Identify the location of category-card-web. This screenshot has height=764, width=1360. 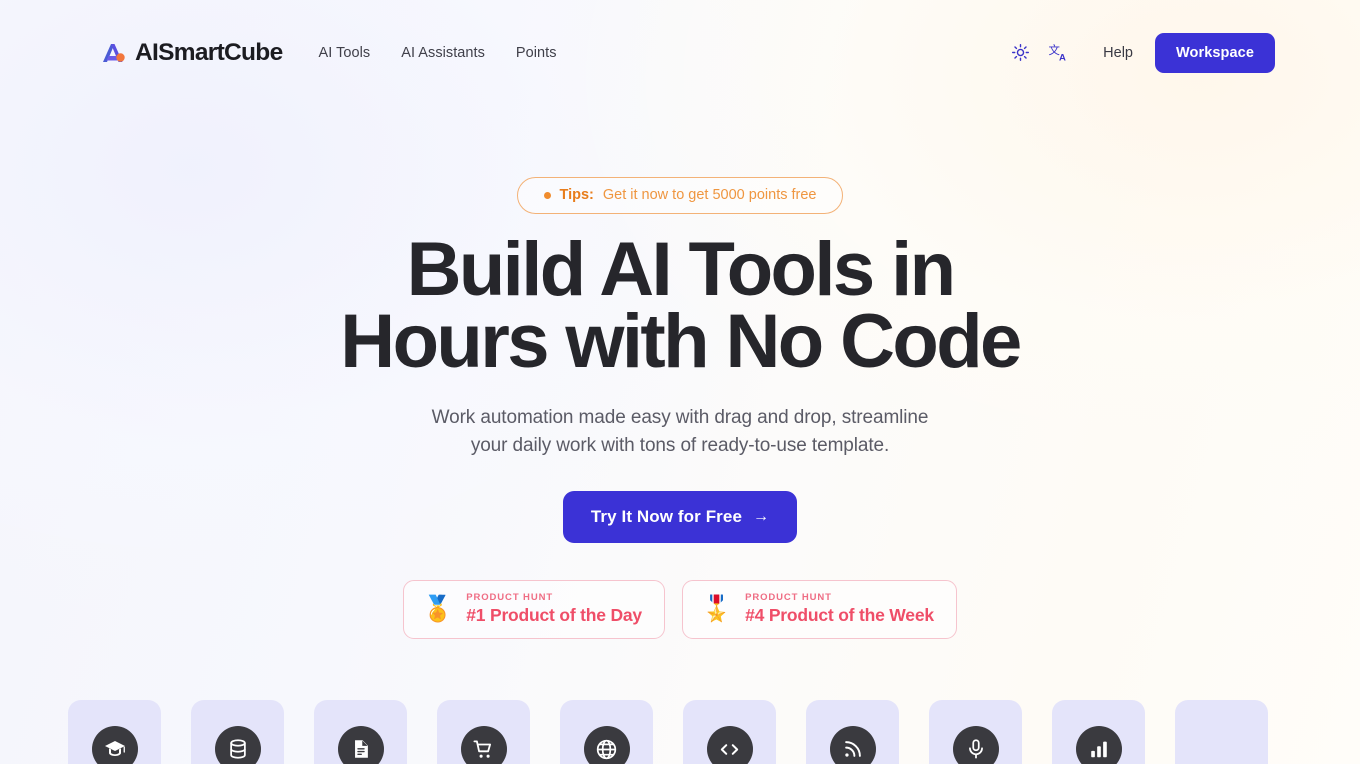
(606, 732).